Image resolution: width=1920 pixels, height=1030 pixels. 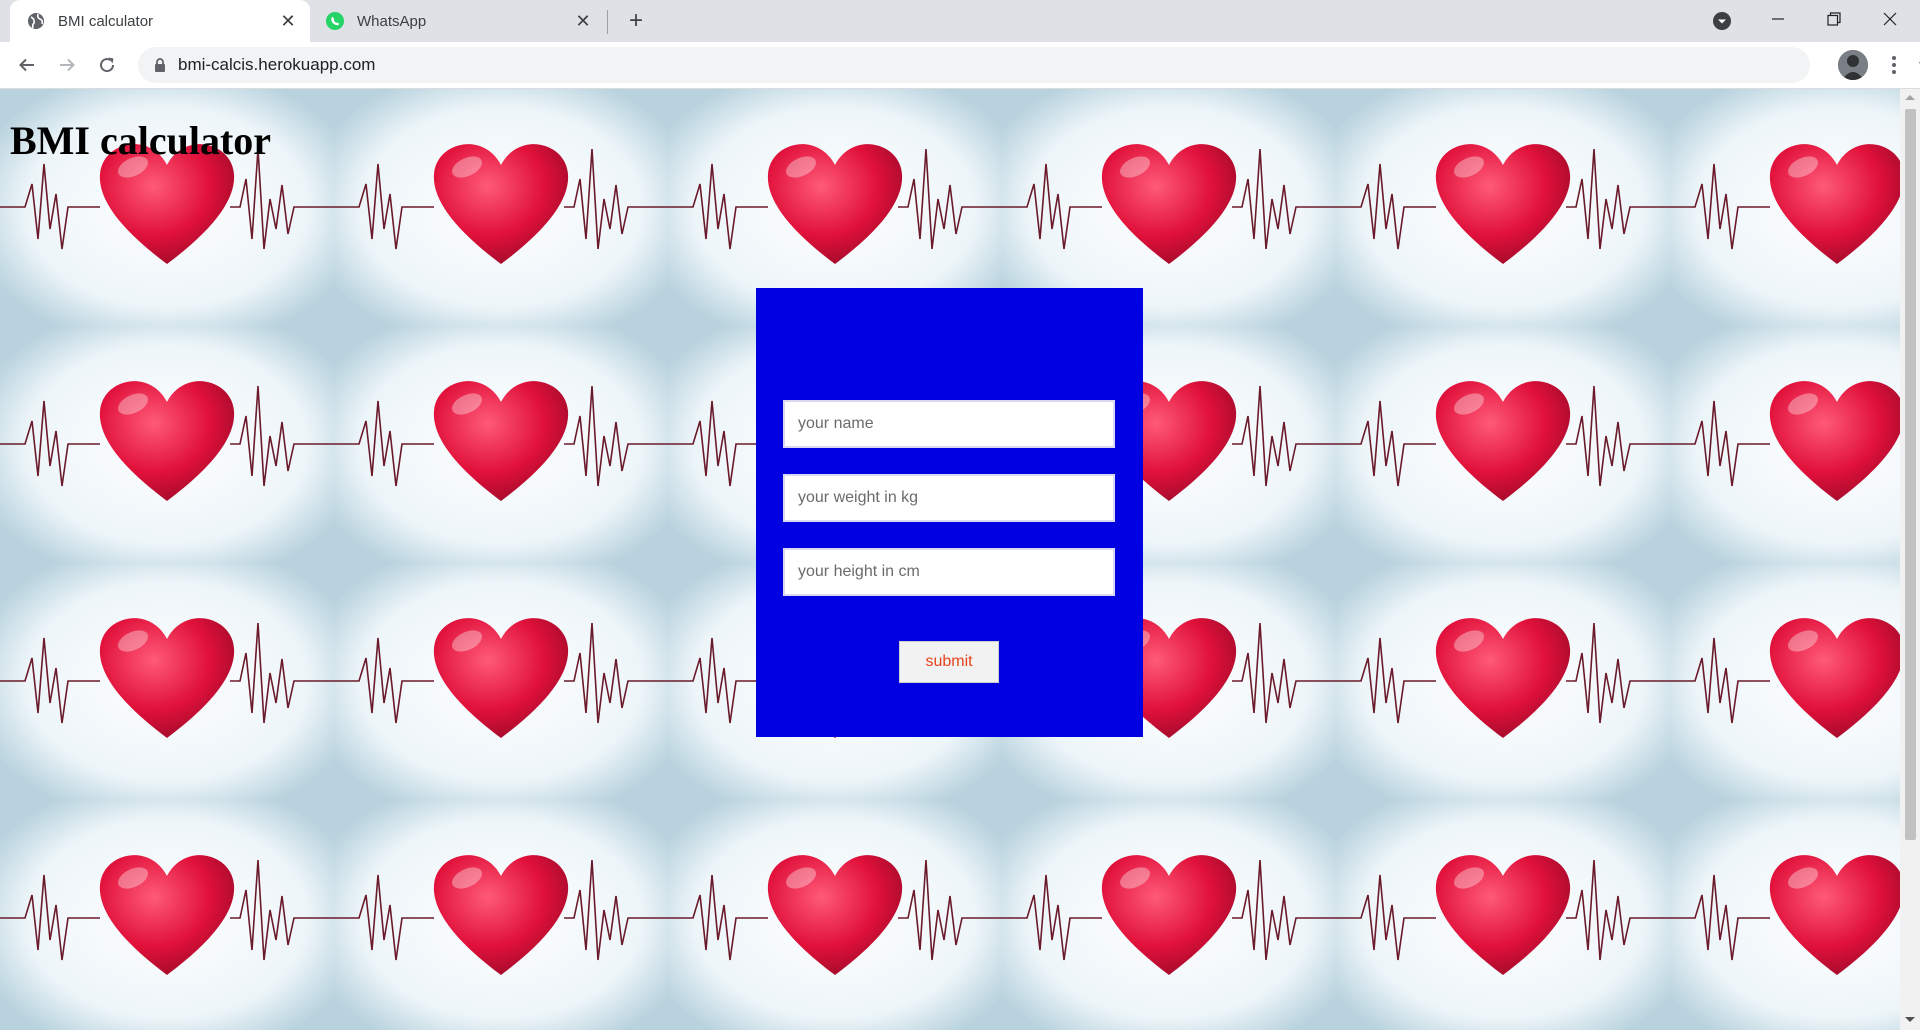 I want to click on tab-separator, so click(x=607, y=22).